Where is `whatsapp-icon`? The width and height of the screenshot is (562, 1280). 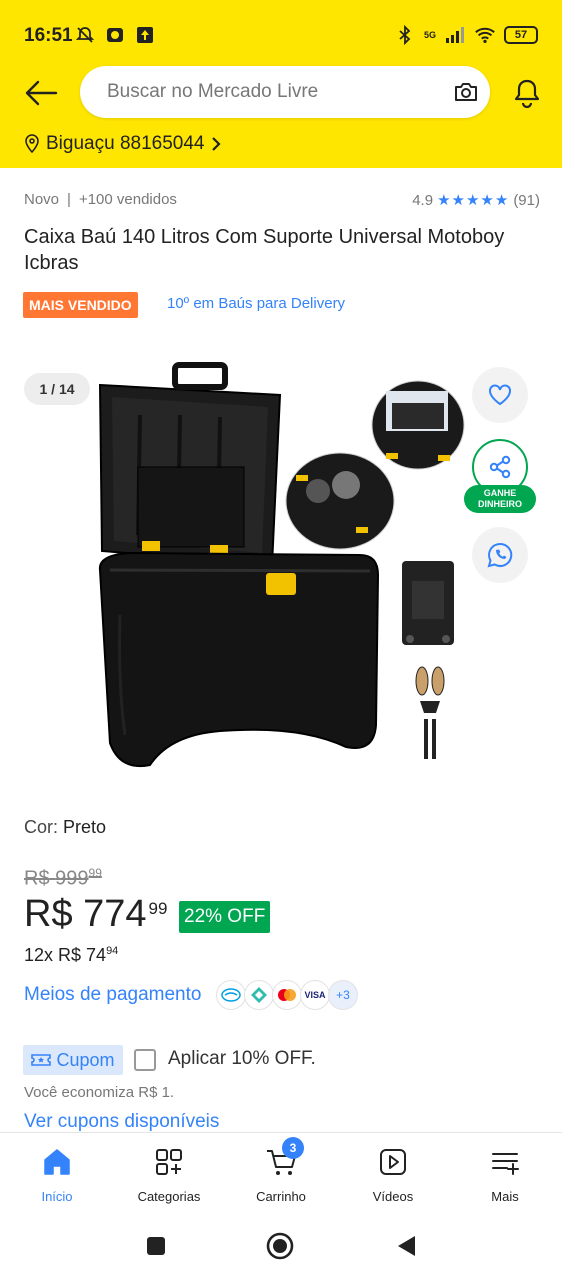
whatsapp-icon is located at coordinates (500, 555).